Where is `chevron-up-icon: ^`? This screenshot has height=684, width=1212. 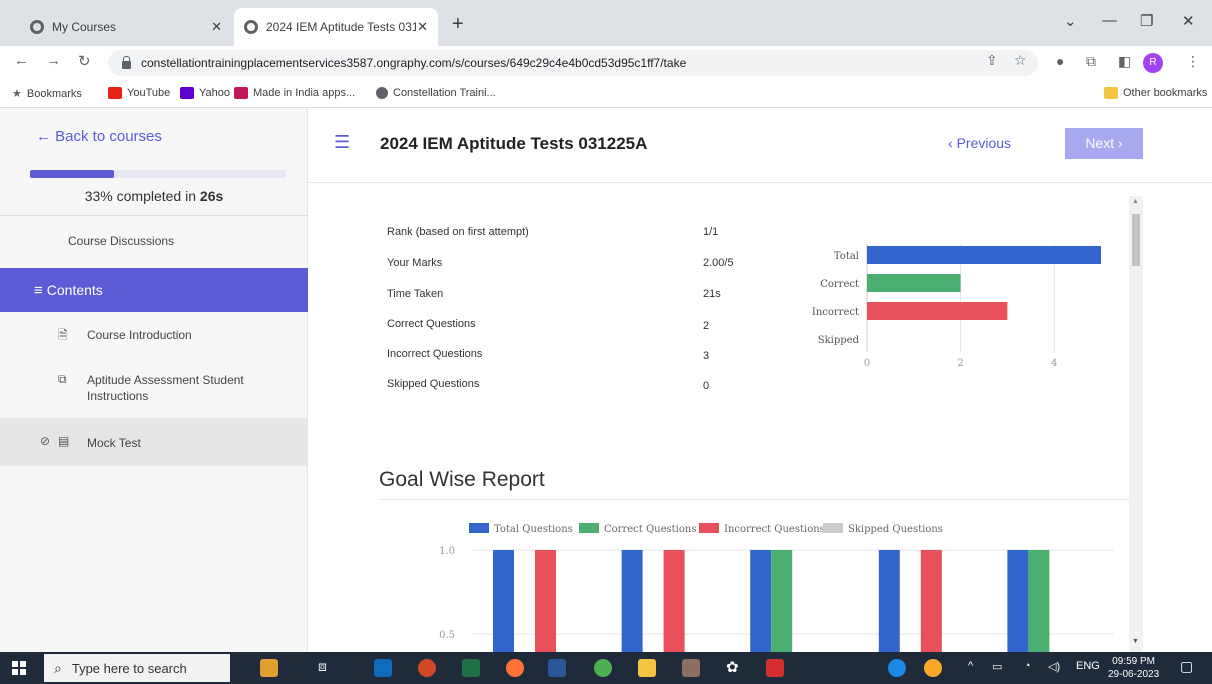 chevron-up-icon: ^ is located at coordinates (970, 666).